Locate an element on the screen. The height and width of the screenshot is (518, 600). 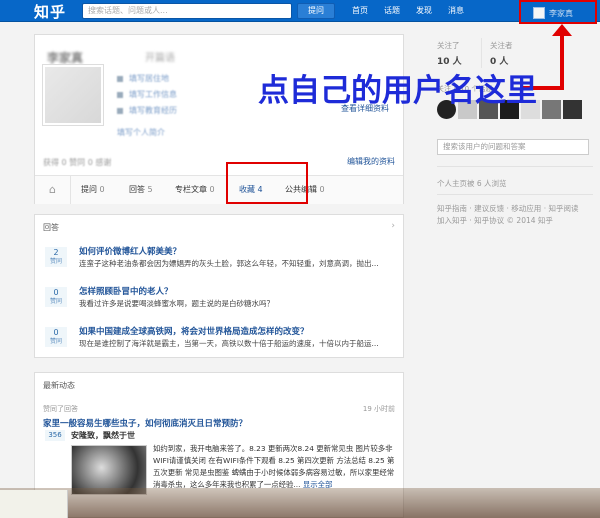
footer-links: 加入知乎 · 知乎协议 © 2014 知乎 is located at coordinates (495, 220).